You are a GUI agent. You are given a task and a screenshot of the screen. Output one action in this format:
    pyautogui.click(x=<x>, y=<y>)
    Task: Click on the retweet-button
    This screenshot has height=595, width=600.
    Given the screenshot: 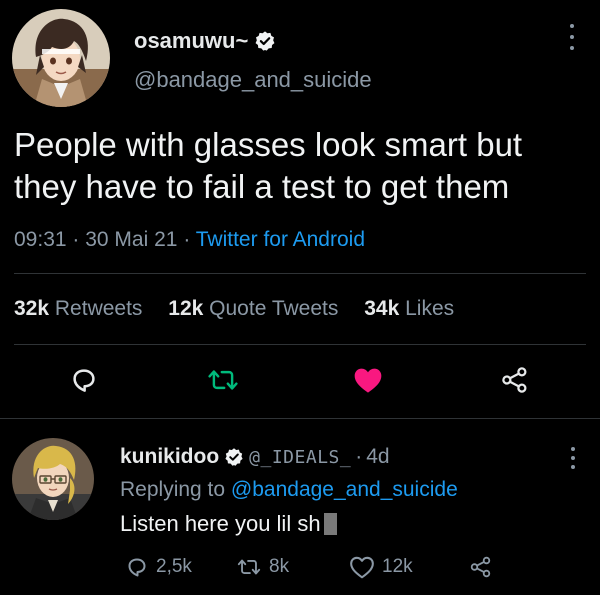 What is the action you would take?
    pyautogui.click(x=223, y=380)
    